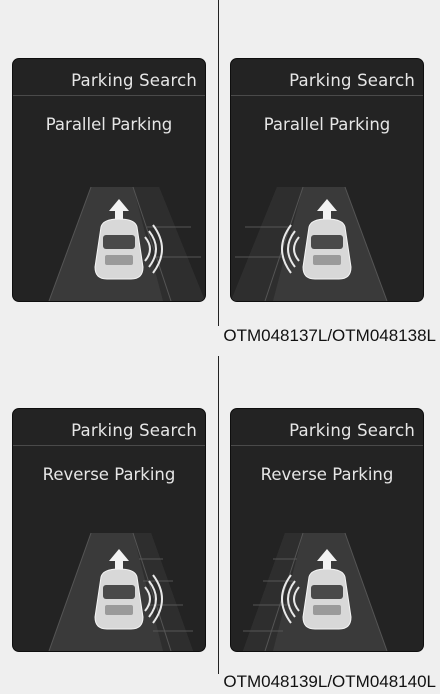 The width and height of the screenshot is (440, 694). What do you see at coordinates (218, 163) in the screenshot?
I see `divider-line-top` at bounding box center [218, 163].